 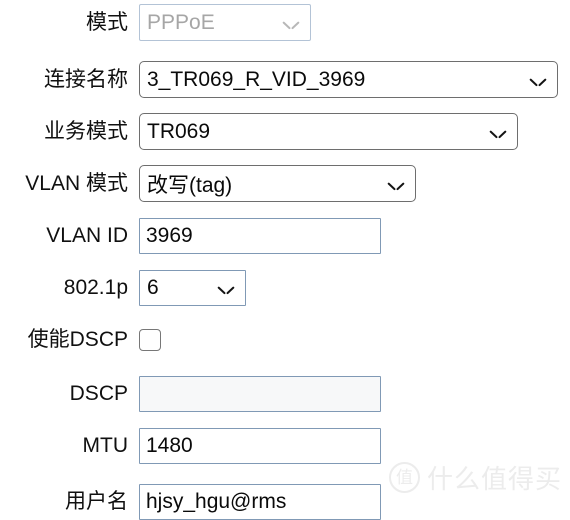 I want to click on field-wrap-enable-dscp, so click(x=150, y=339).